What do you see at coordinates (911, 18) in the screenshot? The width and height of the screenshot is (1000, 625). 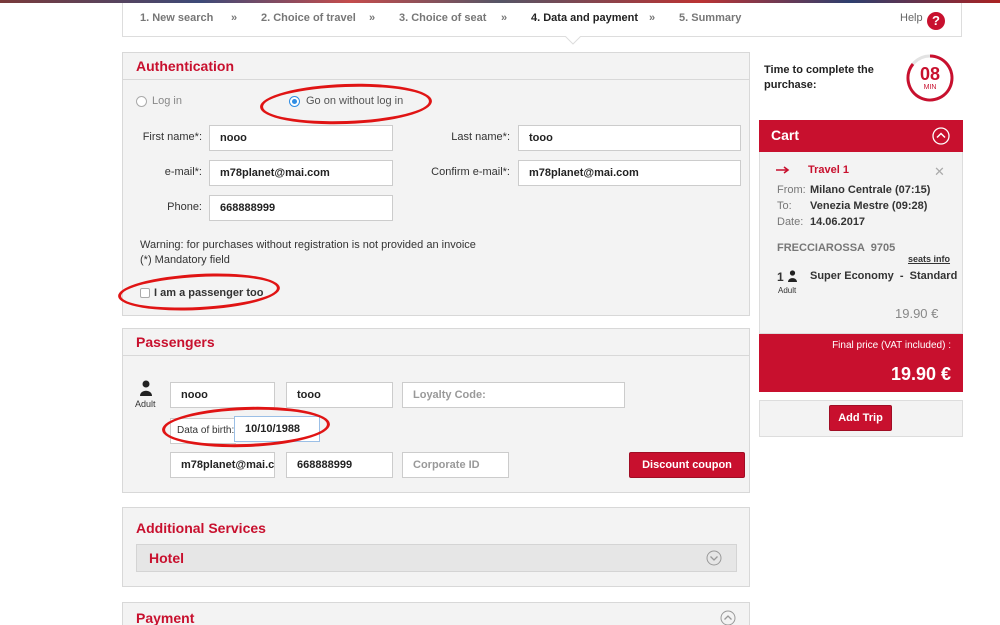 I see `help-link: Help` at bounding box center [911, 18].